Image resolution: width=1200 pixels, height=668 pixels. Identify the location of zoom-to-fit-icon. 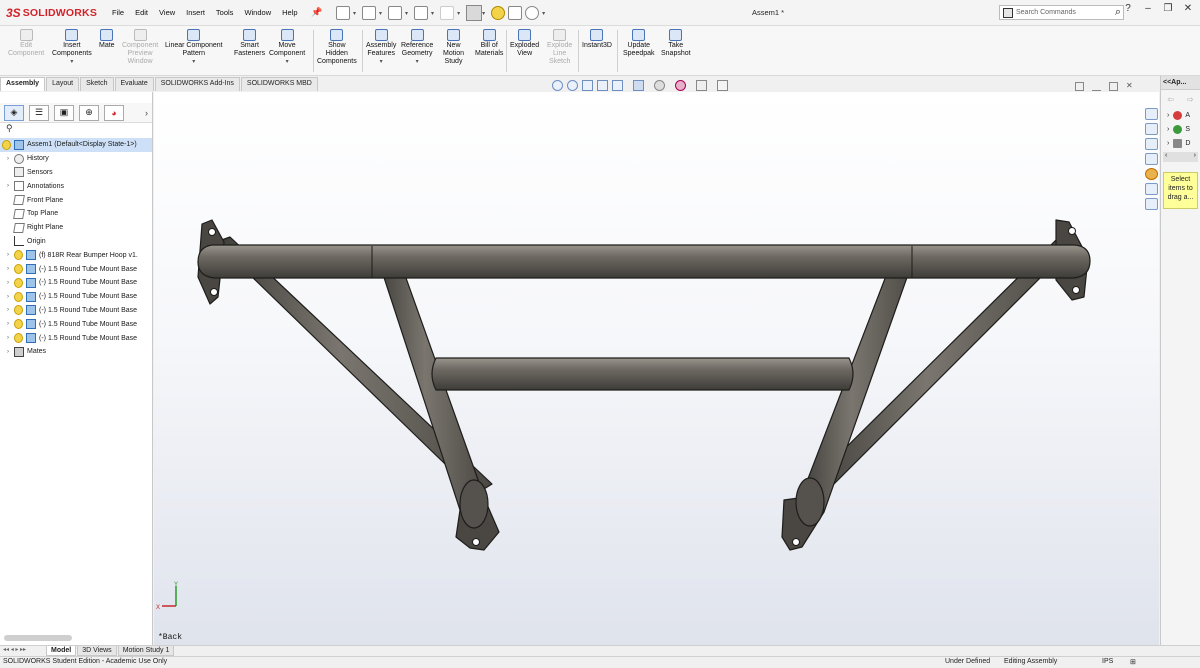
(557, 85).